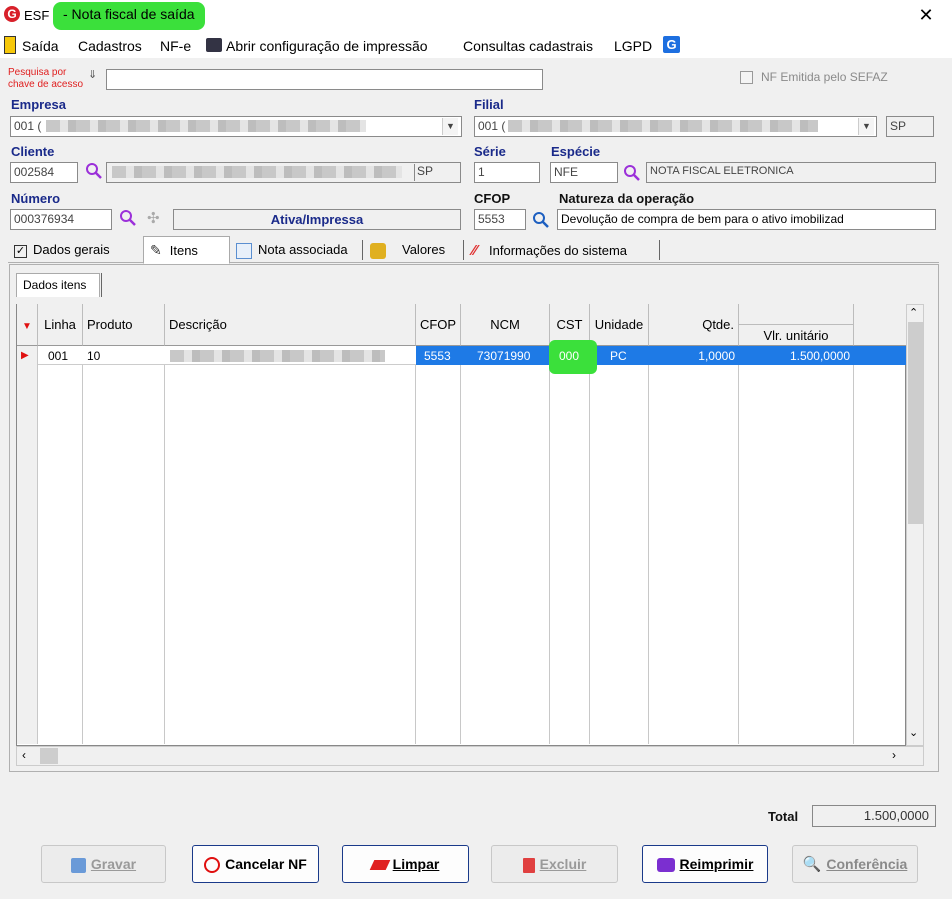 The width and height of the screenshot is (952, 899). I want to click on search-label-line1: Pesquisa por, so click(37, 72).